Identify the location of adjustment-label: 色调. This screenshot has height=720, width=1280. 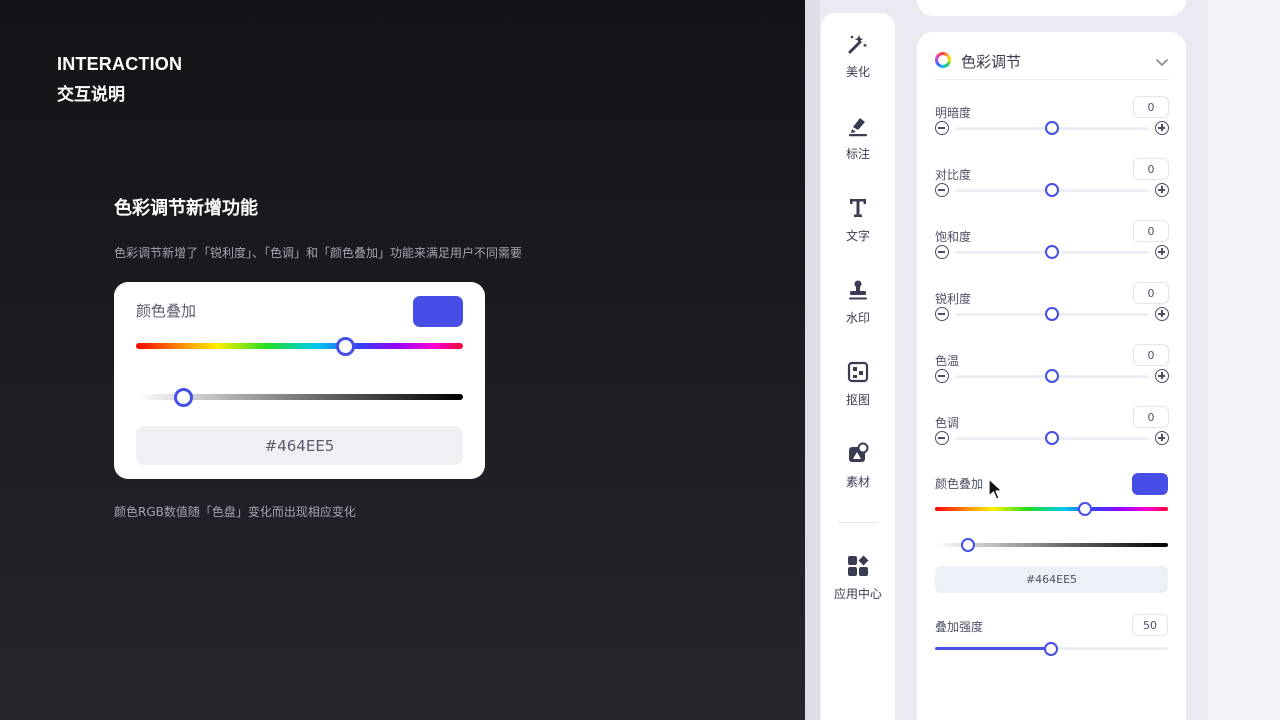
(947, 423).